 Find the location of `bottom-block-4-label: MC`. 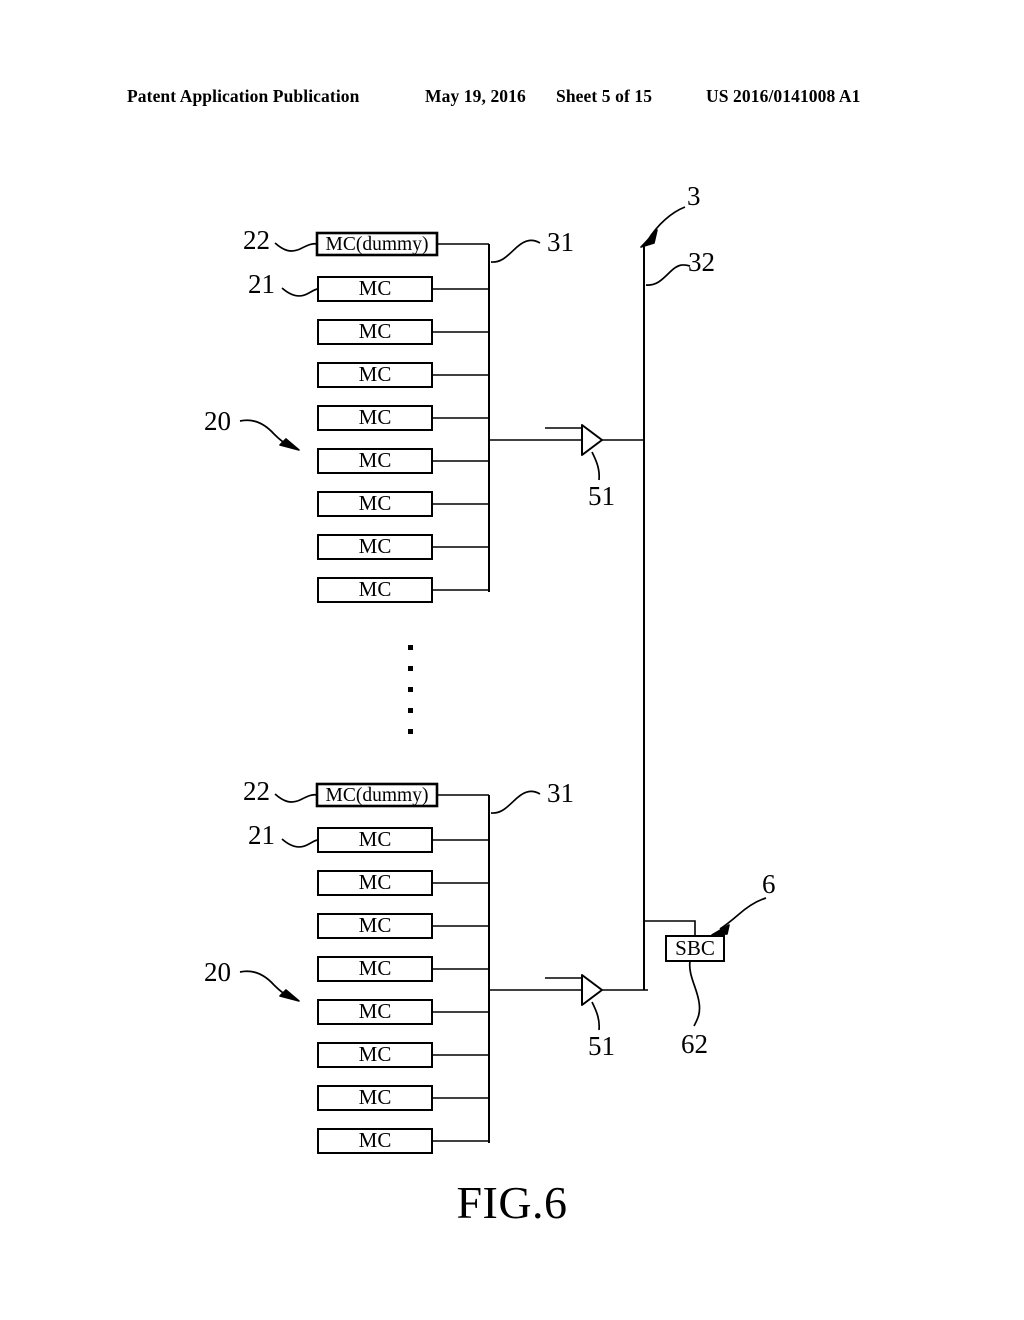

bottom-block-4-label: MC is located at coordinates (375, 968).